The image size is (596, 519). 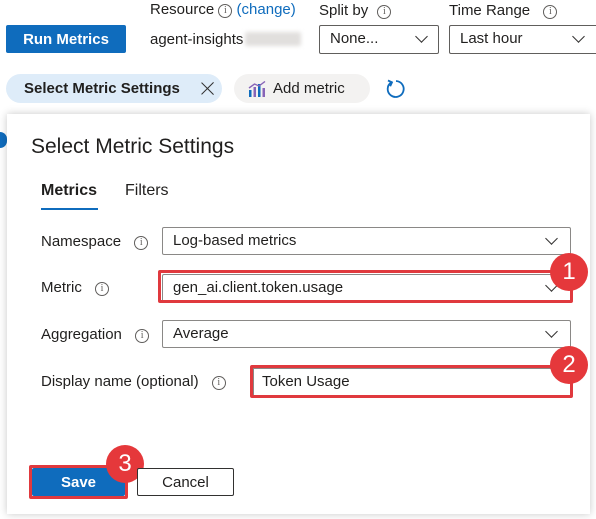 What do you see at coordinates (490, 10) in the screenshot?
I see `time-range-label: Time Range` at bounding box center [490, 10].